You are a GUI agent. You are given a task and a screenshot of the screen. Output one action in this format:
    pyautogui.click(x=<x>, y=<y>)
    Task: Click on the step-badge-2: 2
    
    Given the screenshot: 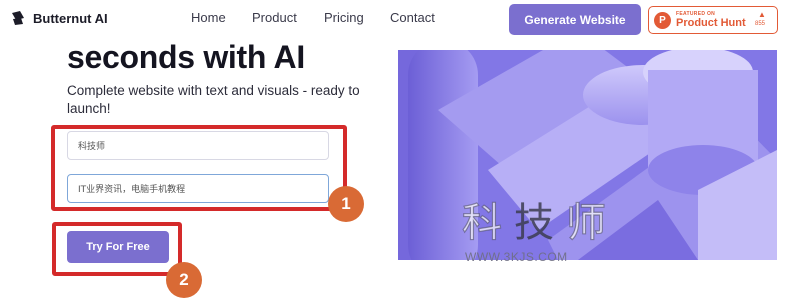 What is the action you would take?
    pyautogui.click(x=184, y=280)
    